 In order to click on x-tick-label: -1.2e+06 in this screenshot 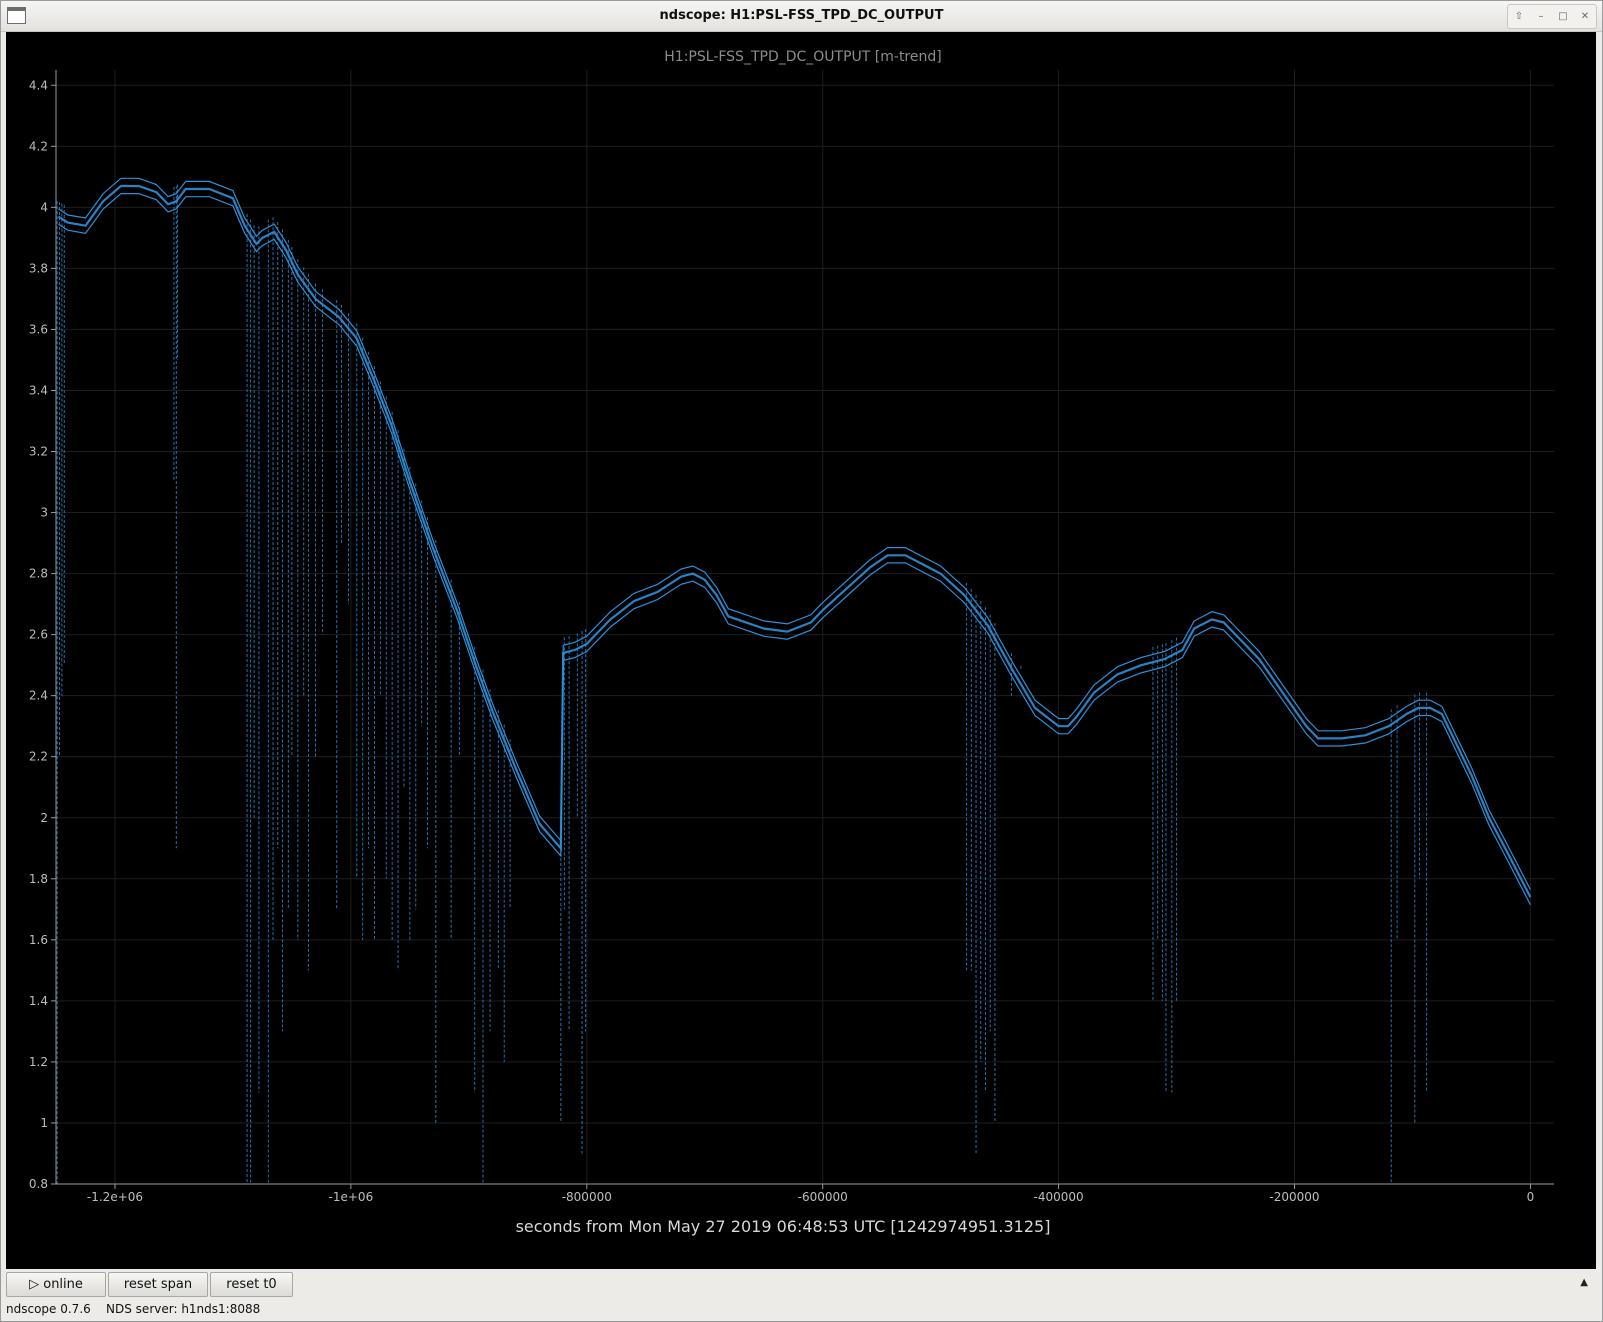, I will do `click(115, 1197)`.